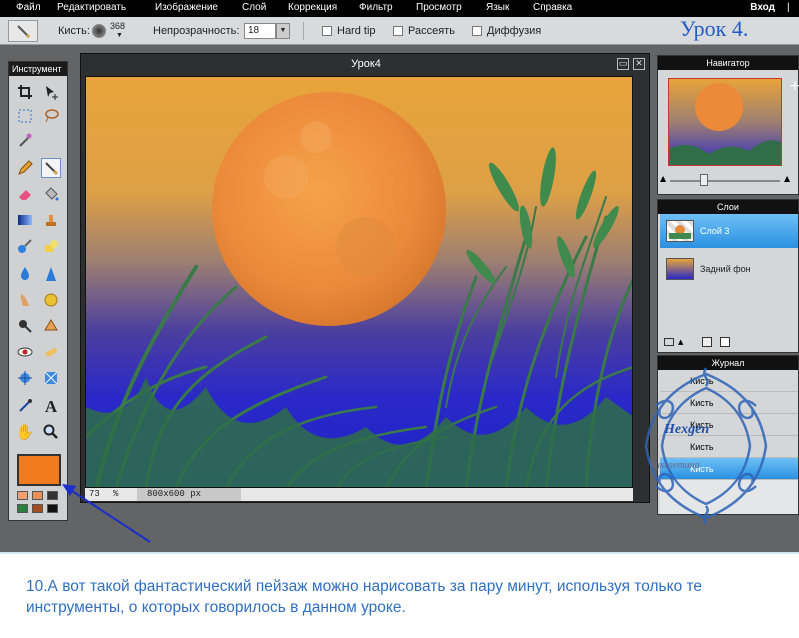 This screenshot has width=799, height=638. I want to click on annotation-arrow-layer, so click(106, 513).